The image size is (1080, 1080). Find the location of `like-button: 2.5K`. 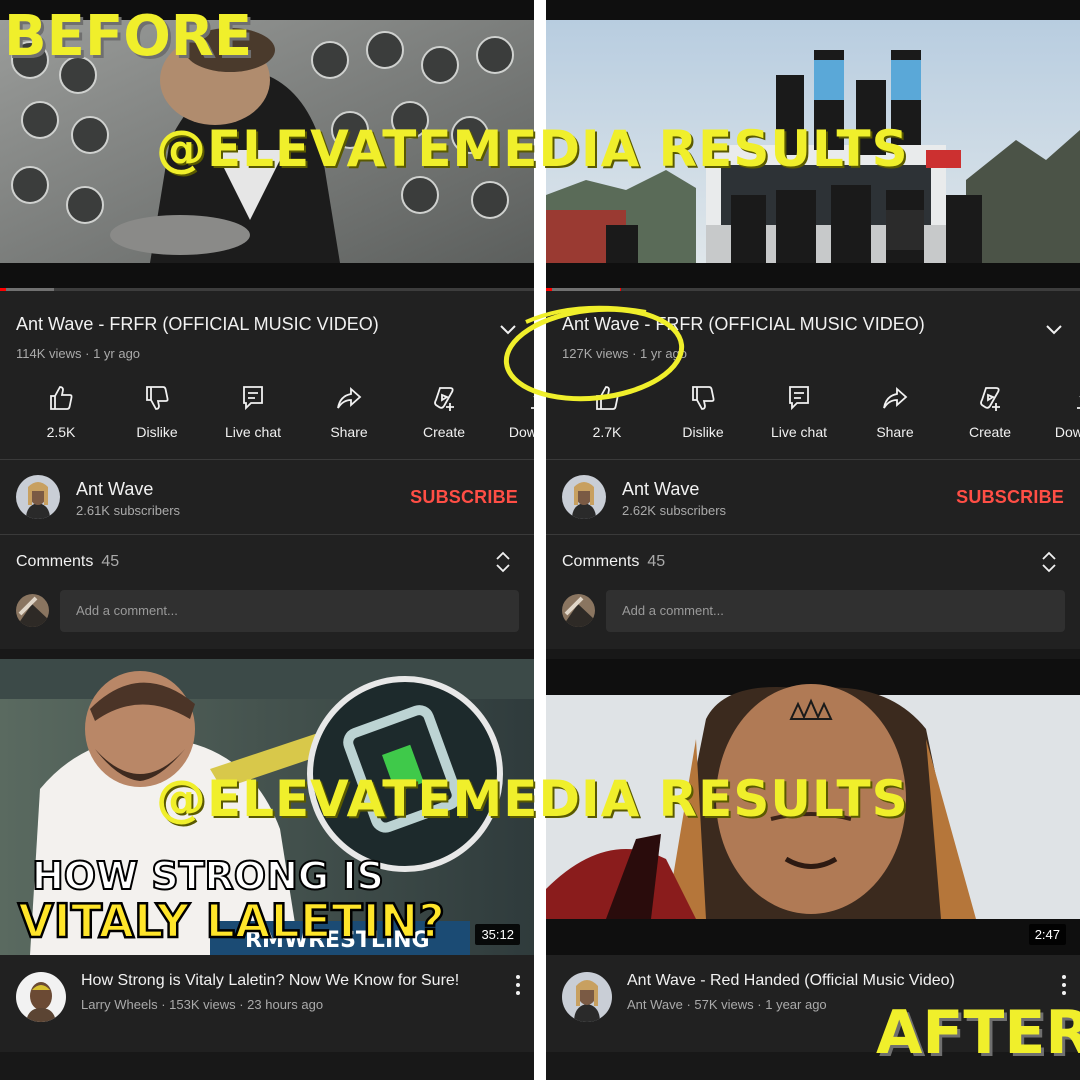

like-button: 2.5K is located at coordinates (61, 415).